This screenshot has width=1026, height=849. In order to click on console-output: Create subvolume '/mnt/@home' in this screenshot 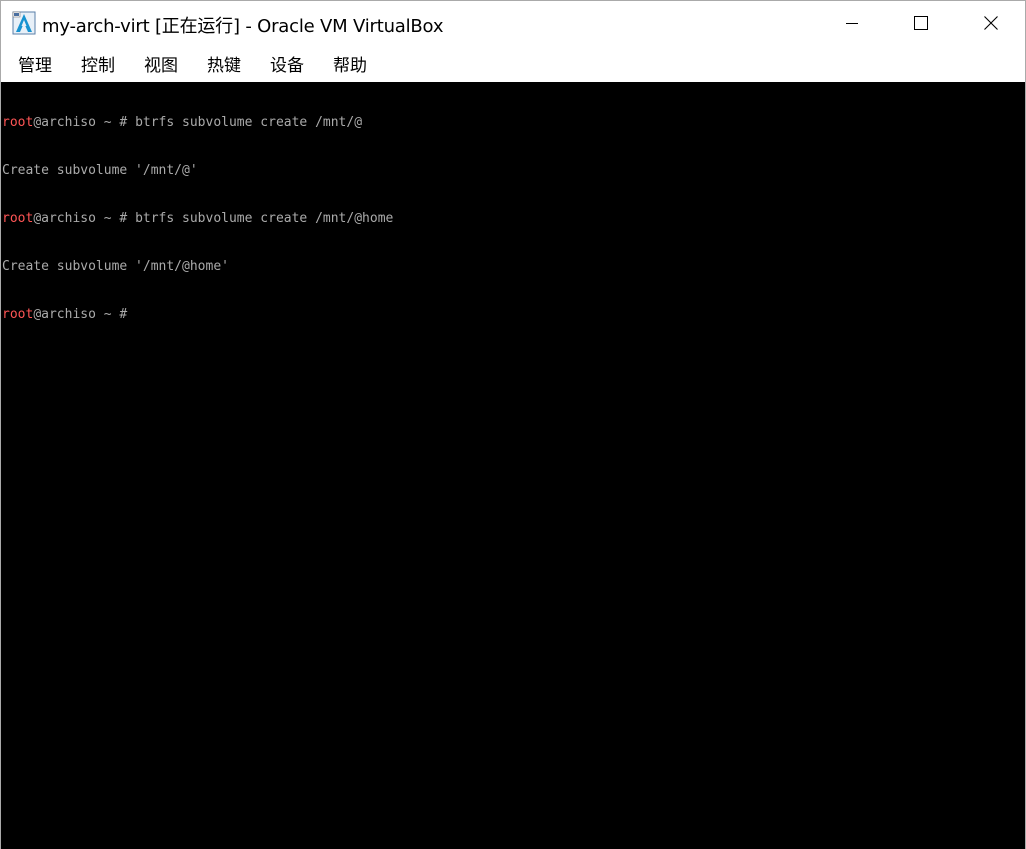, I will do `click(115, 266)`.